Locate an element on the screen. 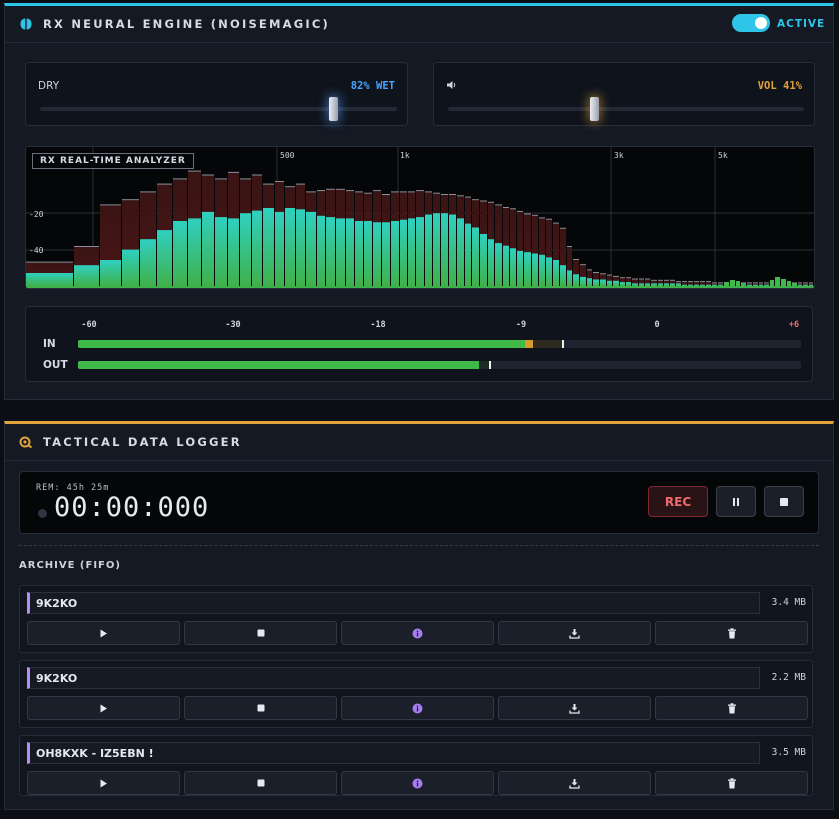 The height and width of the screenshot is (819, 839). archive-item-size: 2.2 MB is located at coordinates (788, 677).